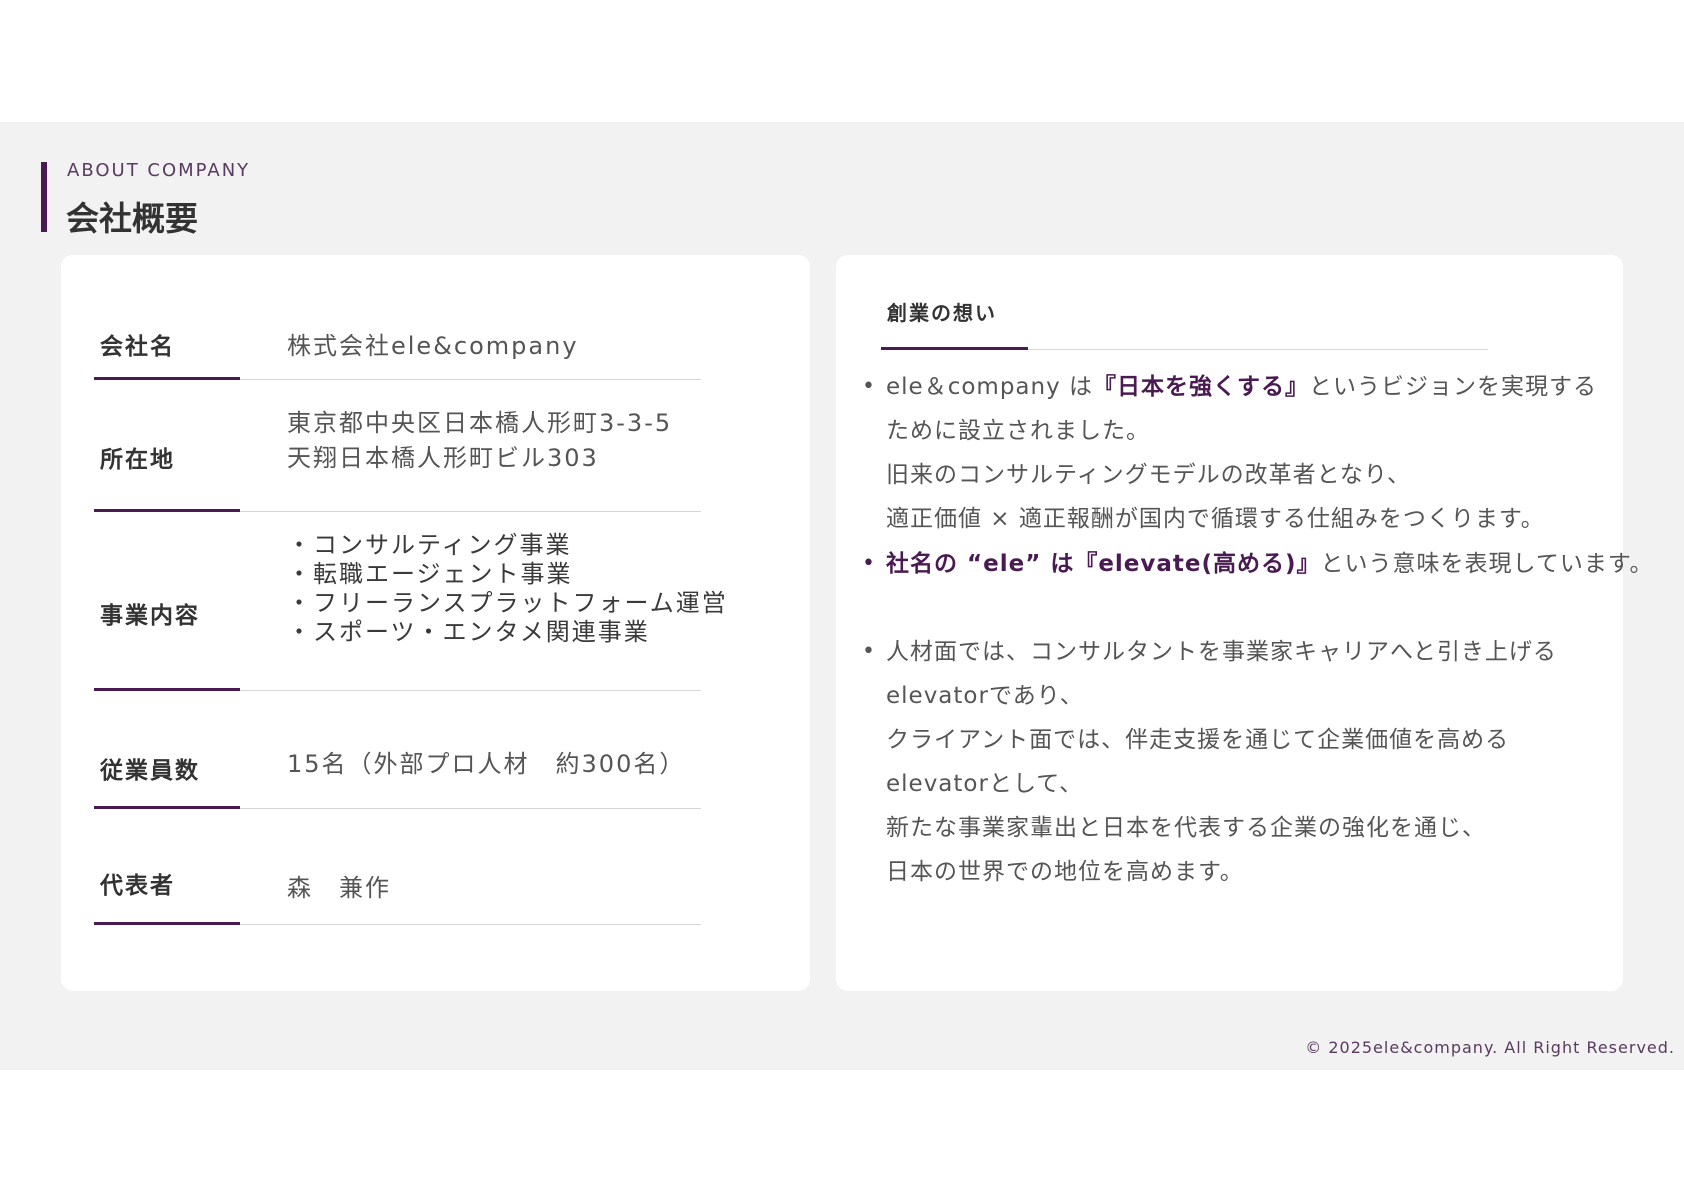 This screenshot has width=1684, height=1191. I want to click on info-value-line: 15名（外部プロ人材 約300名）, so click(486, 764).